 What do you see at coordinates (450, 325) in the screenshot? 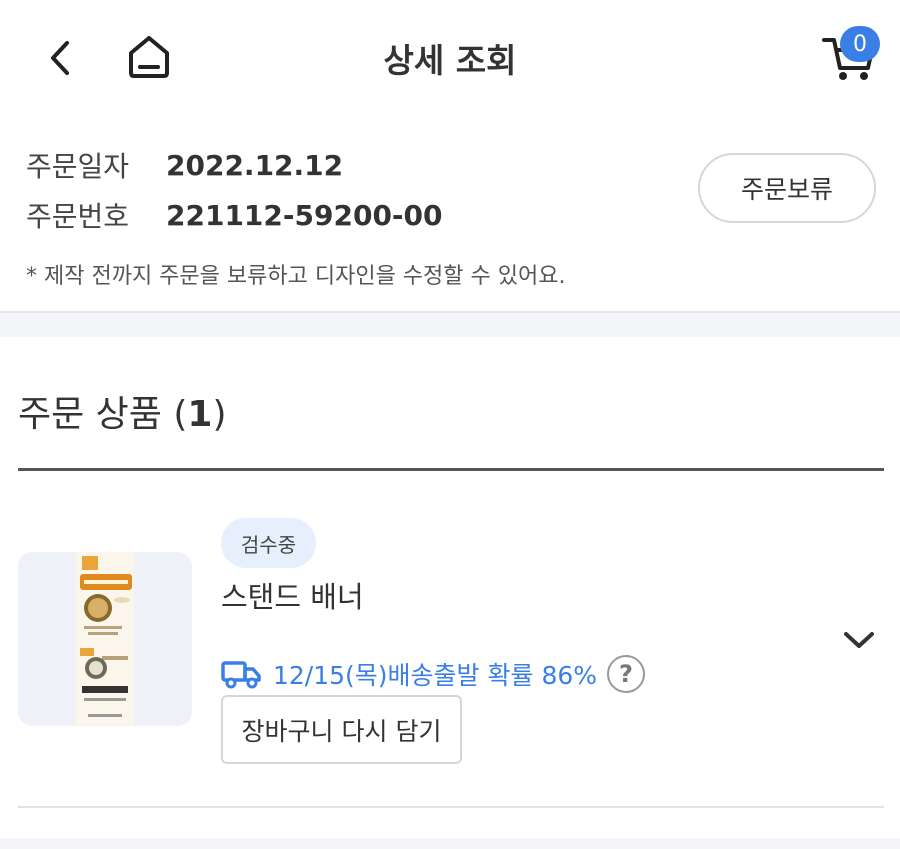
I see `section-divider` at bounding box center [450, 325].